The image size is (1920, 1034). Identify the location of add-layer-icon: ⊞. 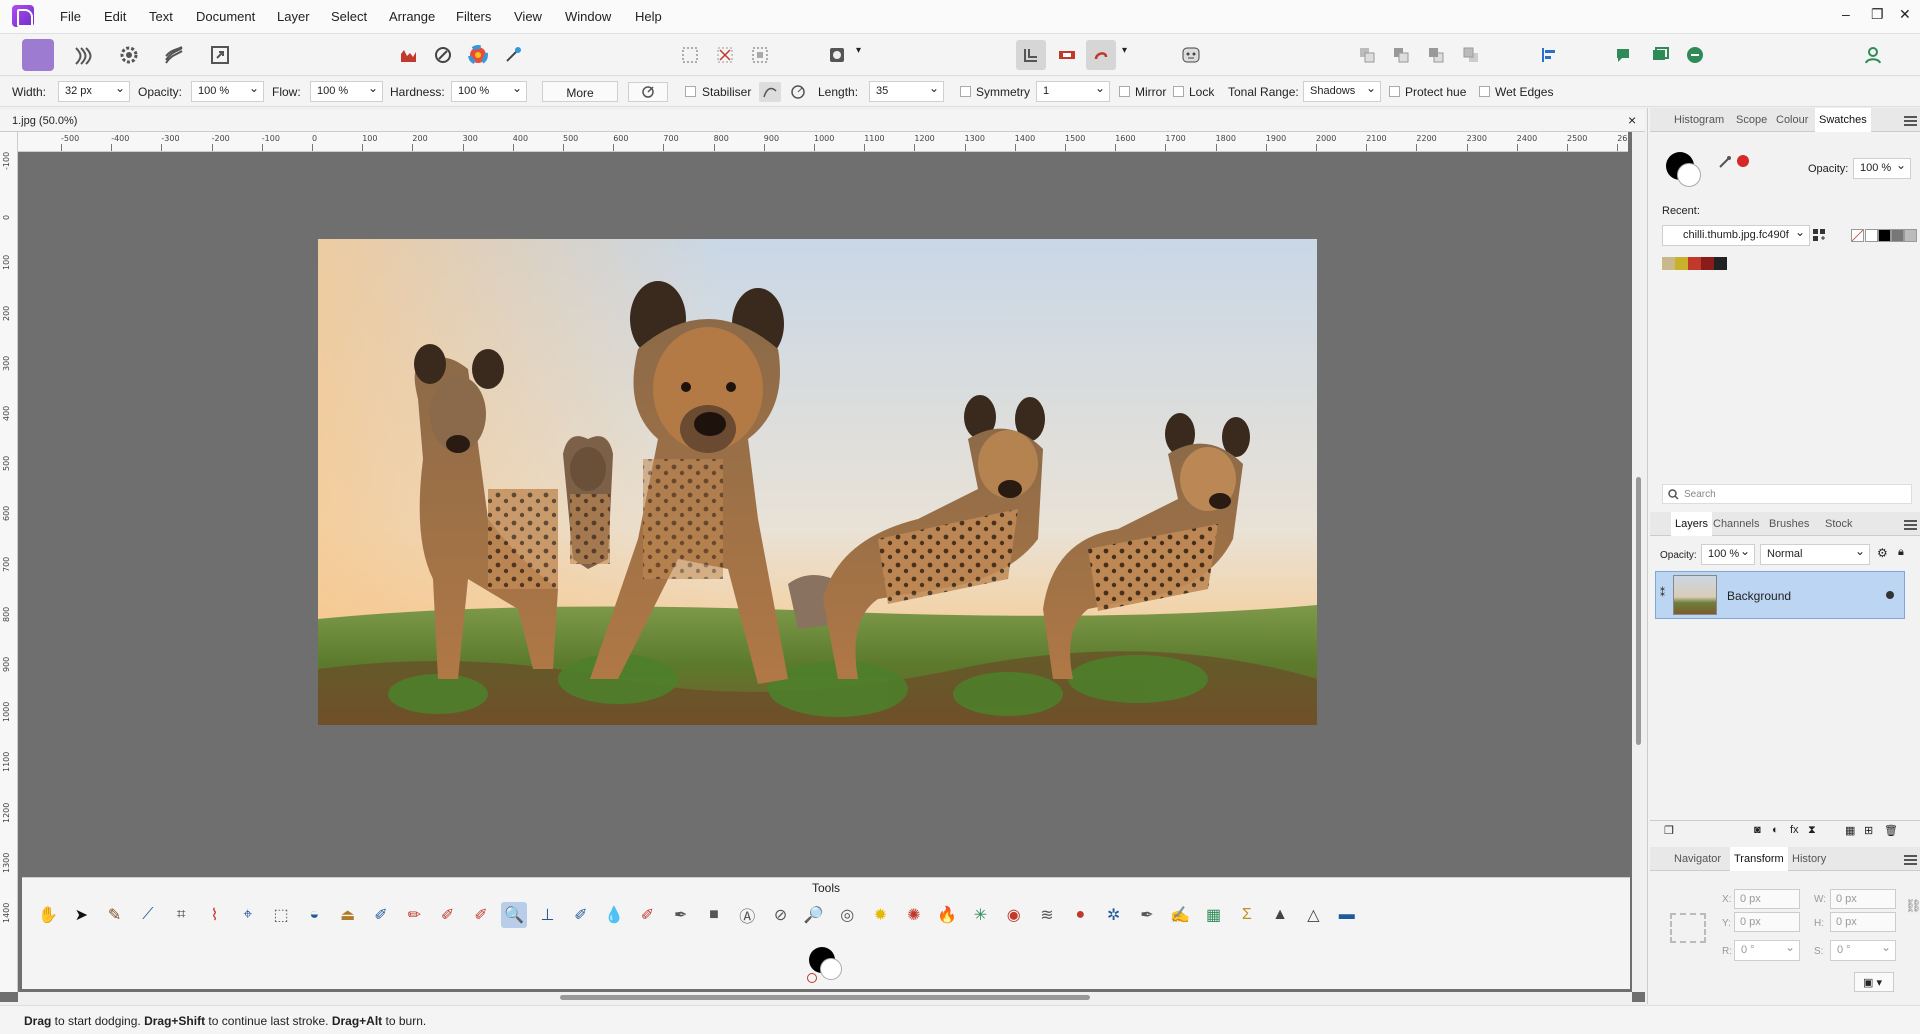
(1868, 830).